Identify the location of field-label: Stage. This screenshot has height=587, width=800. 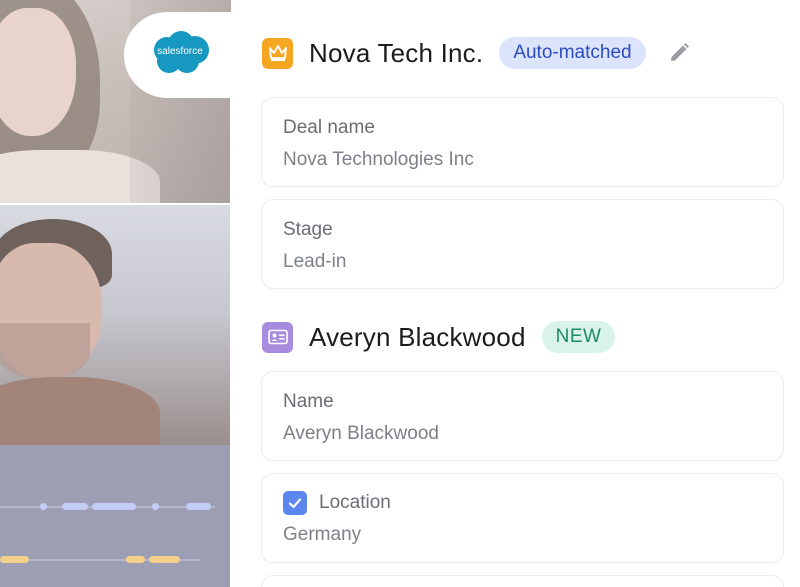
(308, 229).